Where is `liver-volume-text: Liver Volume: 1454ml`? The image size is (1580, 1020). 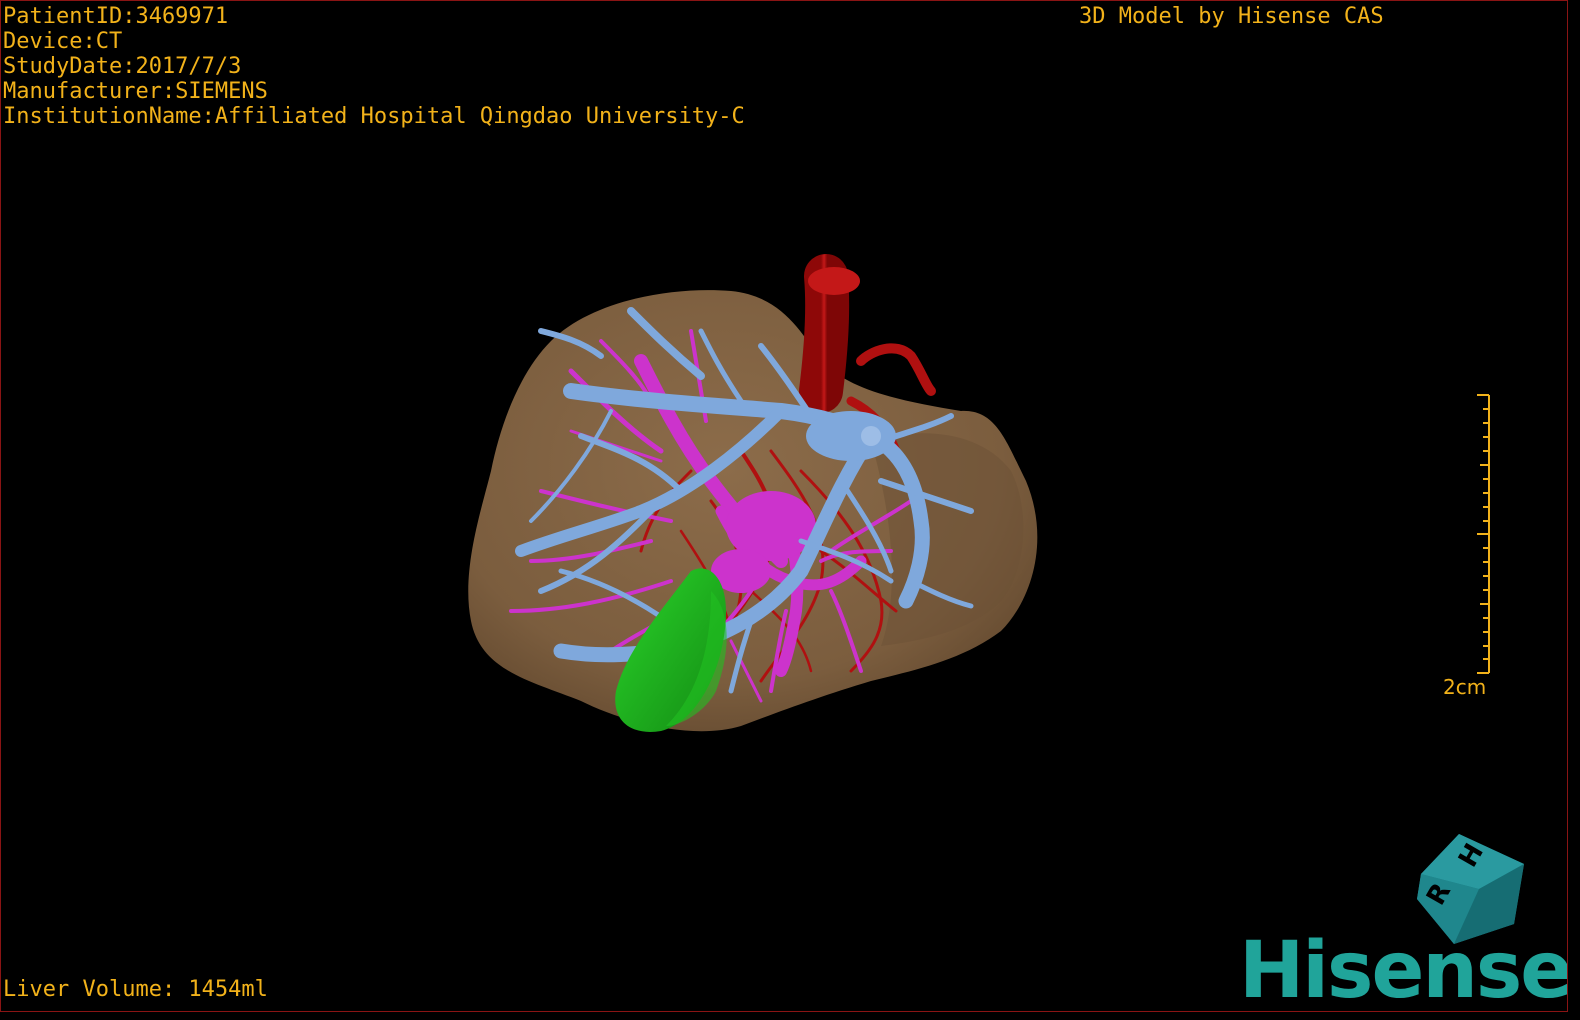
liver-volume-text: Liver Volume: 1454ml is located at coordinates (135, 989).